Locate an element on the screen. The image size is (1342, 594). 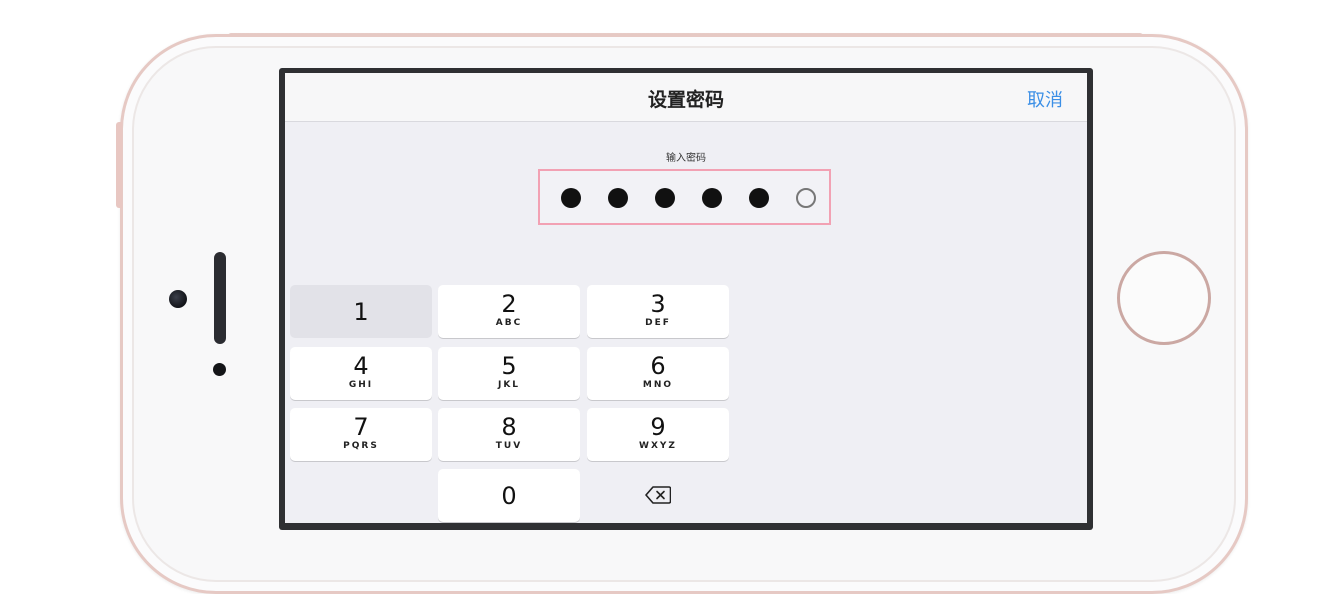
key-3: 3 DEF is located at coordinates (658, 311).